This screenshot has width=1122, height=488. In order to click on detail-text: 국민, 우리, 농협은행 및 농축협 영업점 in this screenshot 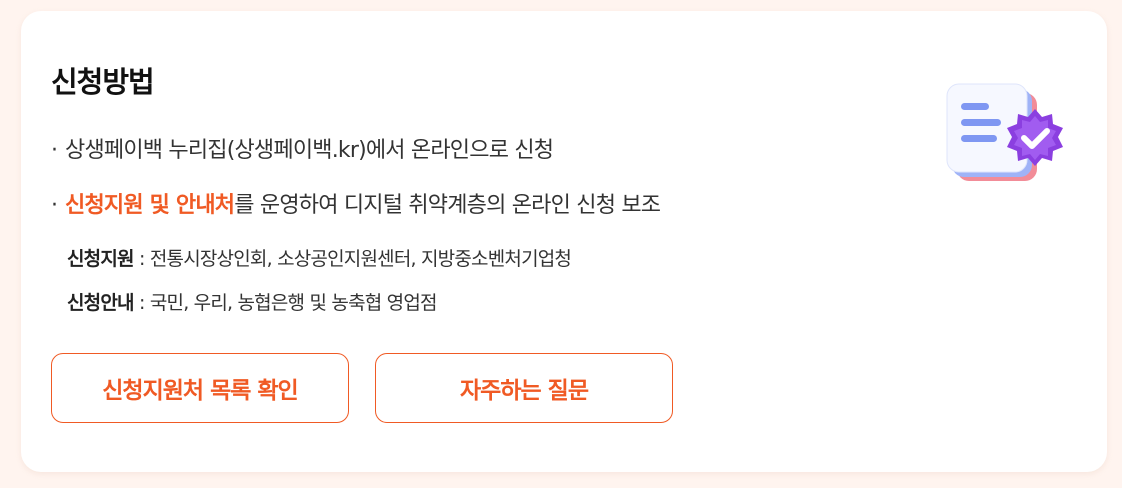, I will do `click(293, 303)`.